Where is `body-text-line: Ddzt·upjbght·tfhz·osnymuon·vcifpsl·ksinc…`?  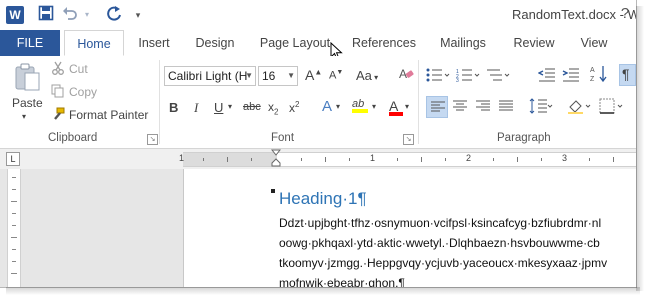 body-text-line: Ddzt·upjbght·tfhz·osnymuon·vcifpsl·ksinc… is located at coordinates (440, 223).